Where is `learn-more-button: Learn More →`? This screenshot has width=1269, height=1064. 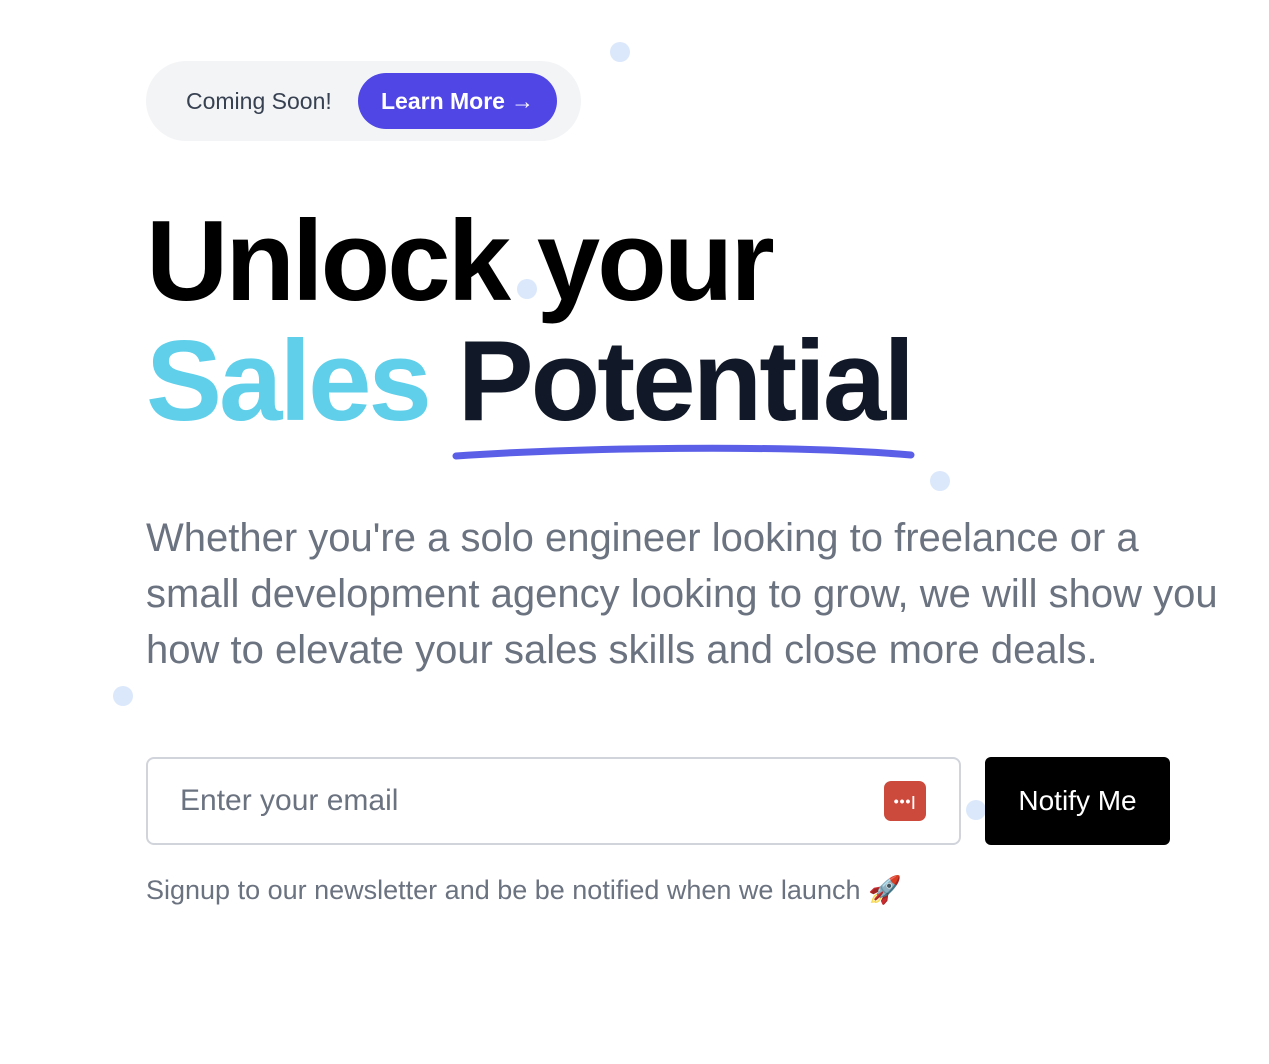 learn-more-button: Learn More → is located at coordinates (457, 101).